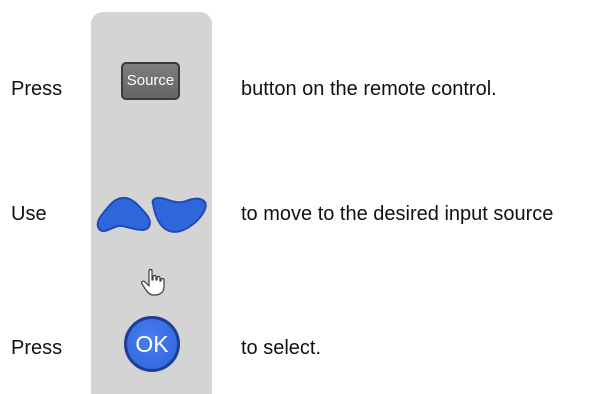  I want to click on step-1-text: button on the remote control., so click(369, 89).